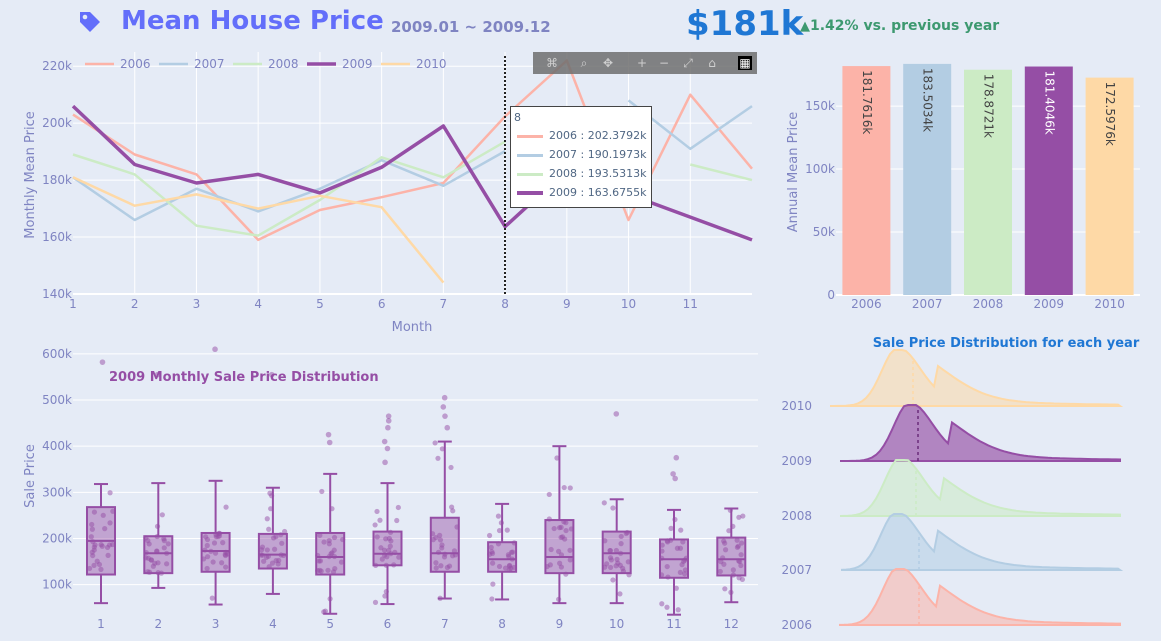 This screenshot has width=1161, height=641. Describe the element at coordinates (57, 354) in the screenshot. I see `box-y-tick-label: 600k` at that location.